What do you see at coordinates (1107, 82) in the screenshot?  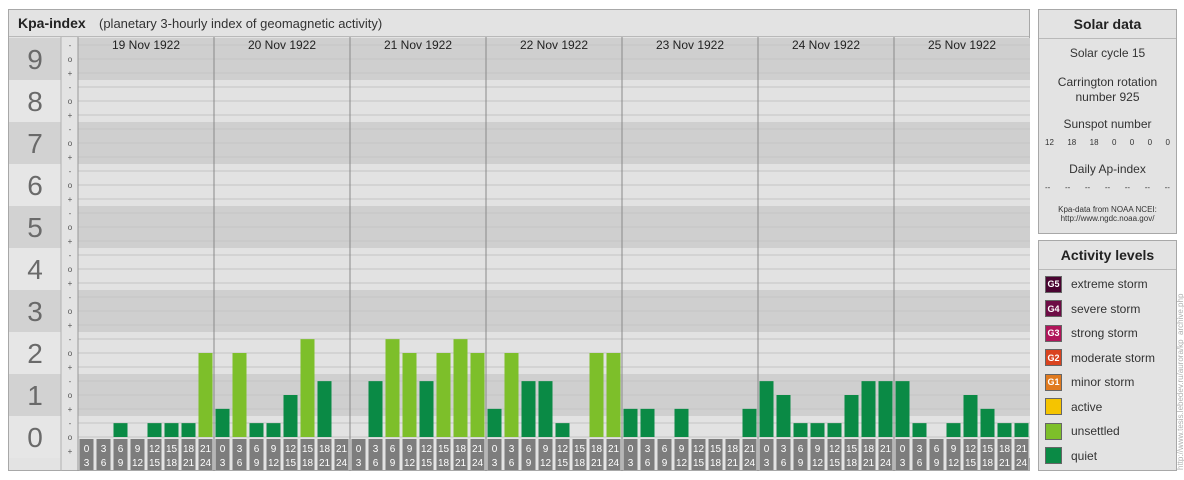 I see `carrington-rotation-line1: Carrington rotation` at bounding box center [1107, 82].